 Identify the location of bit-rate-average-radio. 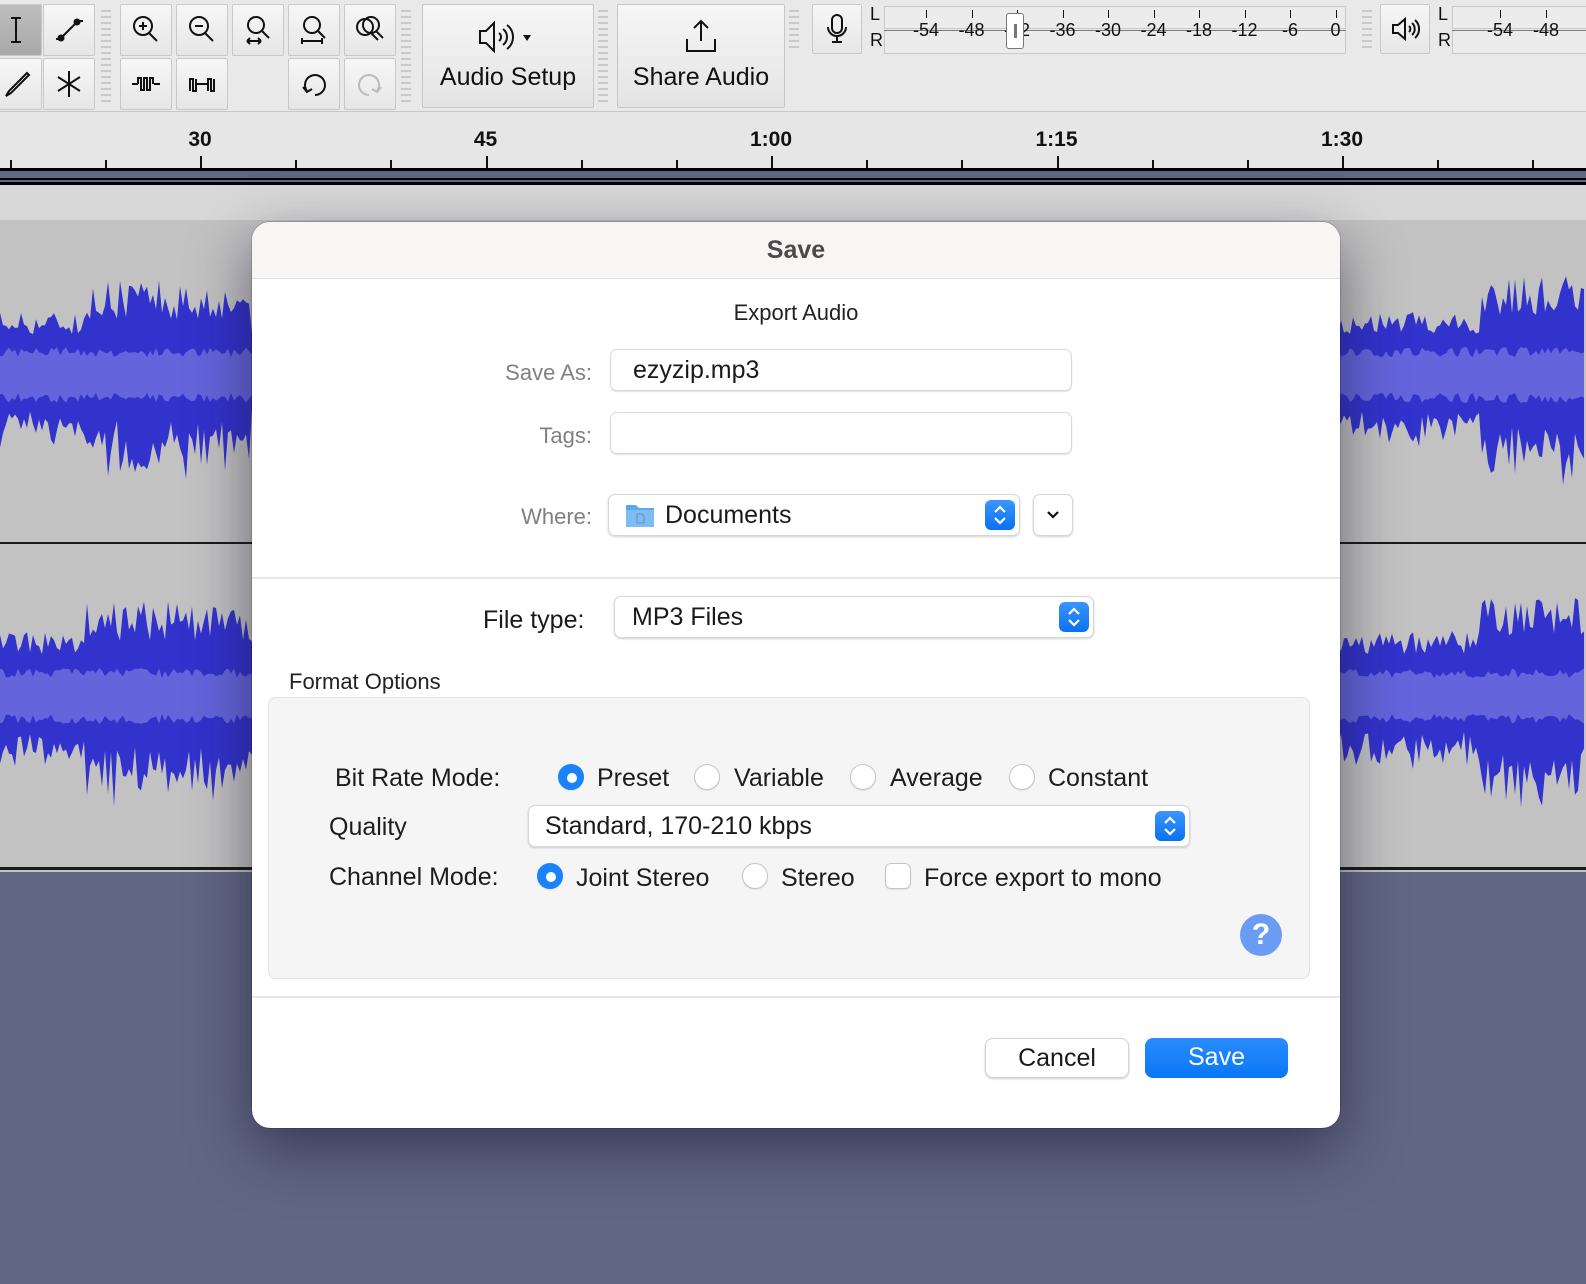
(863, 777).